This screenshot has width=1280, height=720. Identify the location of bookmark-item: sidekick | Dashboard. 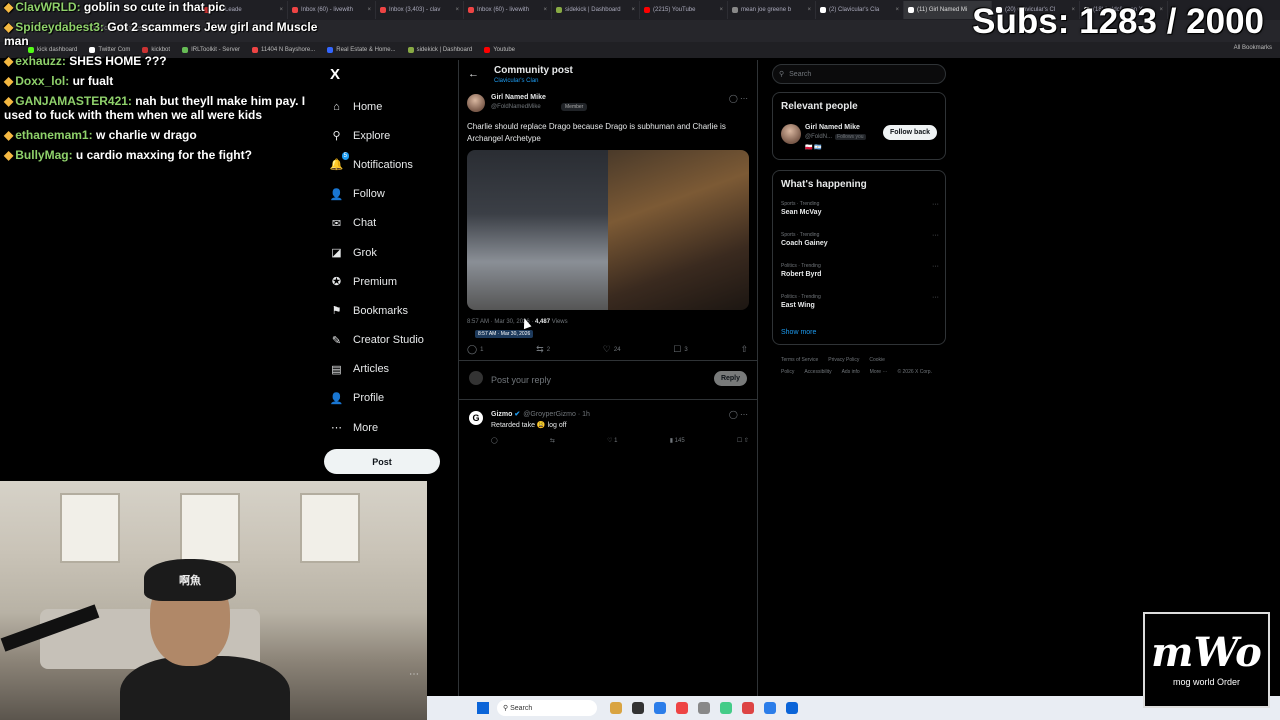
(439, 50).